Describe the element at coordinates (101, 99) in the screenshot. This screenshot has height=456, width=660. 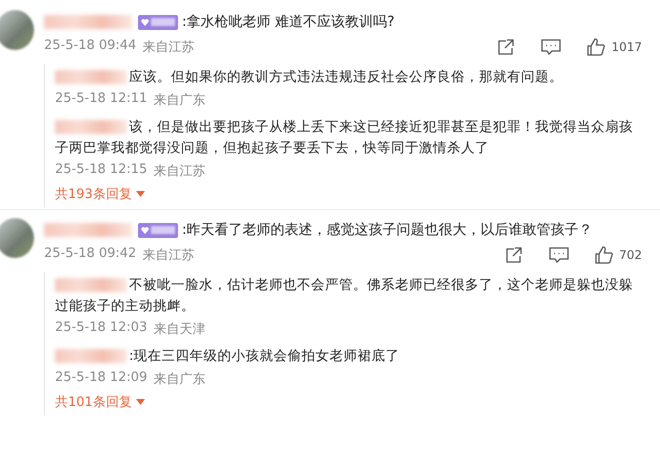
I see `reply-time: 25-5-18 12:11` at that location.